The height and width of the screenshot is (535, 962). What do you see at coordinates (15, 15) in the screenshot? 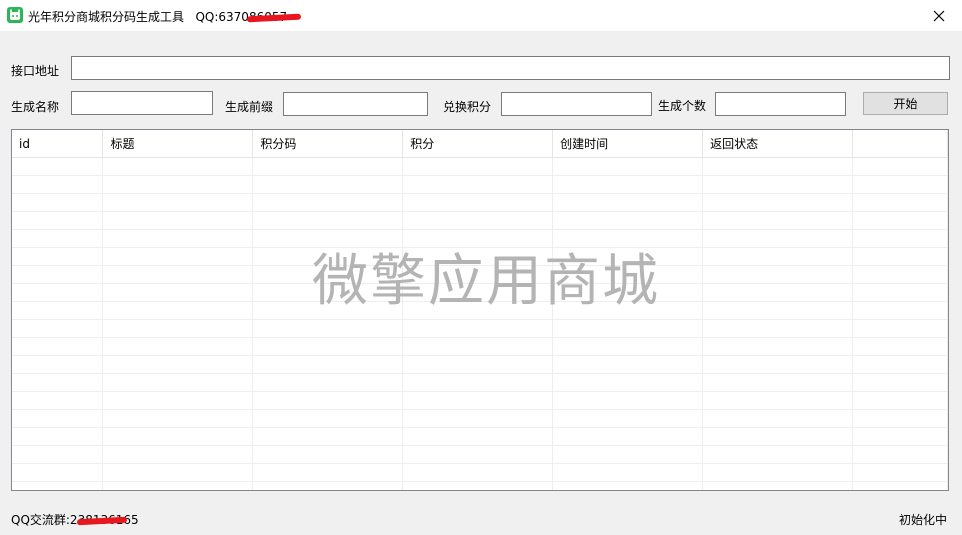
I see `app-icon` at bounding box center [15, 15].